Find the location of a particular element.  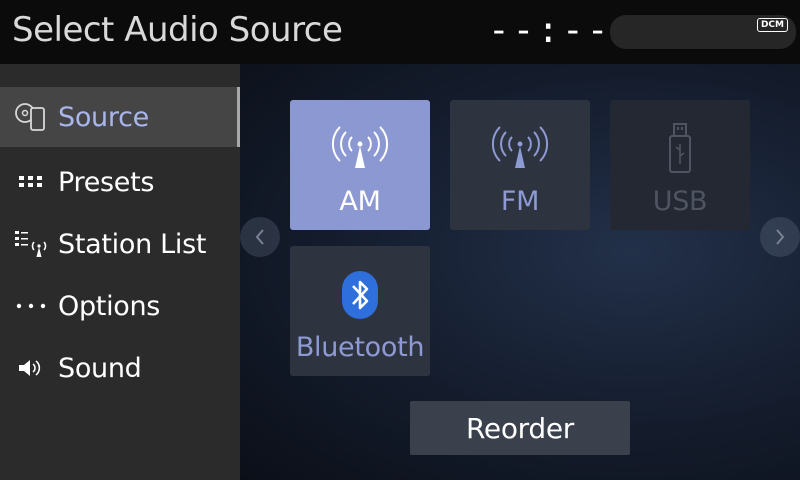

source-label: AM is located at coordinates (360, 201).